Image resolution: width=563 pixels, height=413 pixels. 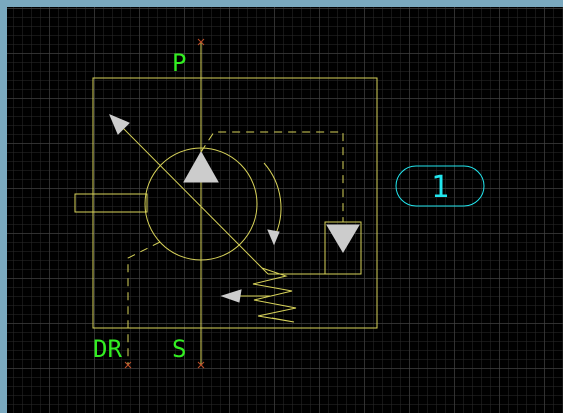 What do you see at coordinates (272, 200) in the screenshot?
I see `rotation-arc` at bounding box center [272, 200].